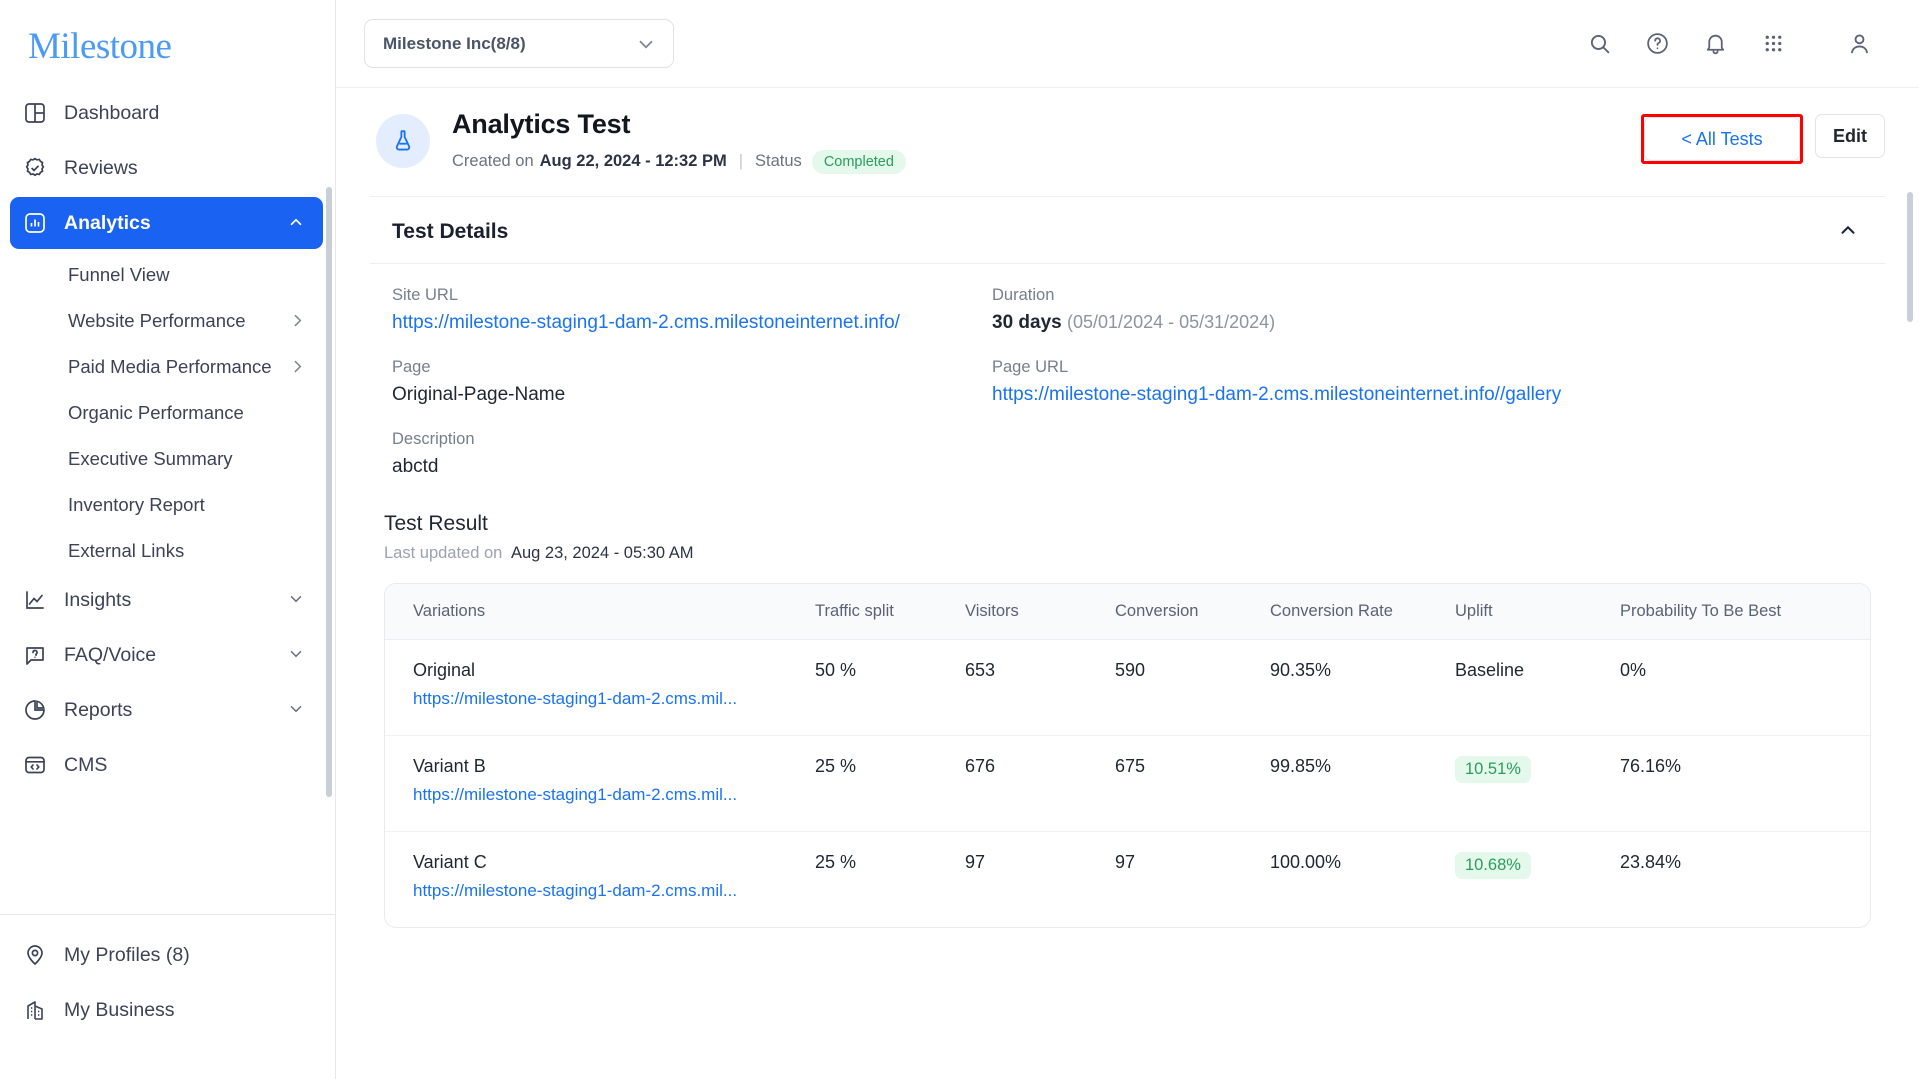 The height and width of the screenshot is (1079, 1919). Describe the element at coordinates (1910, 257) in the screenshot. I see `page-scrollbar` at that location.